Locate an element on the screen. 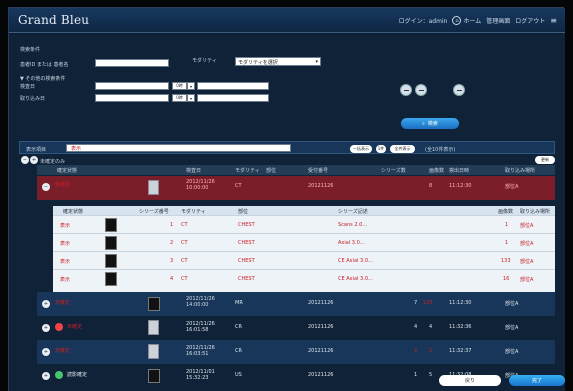 Image resolution: width=573 pixels, height=391 pixels. hamburger-icon: ≡ is located at coordinates (553, 20).